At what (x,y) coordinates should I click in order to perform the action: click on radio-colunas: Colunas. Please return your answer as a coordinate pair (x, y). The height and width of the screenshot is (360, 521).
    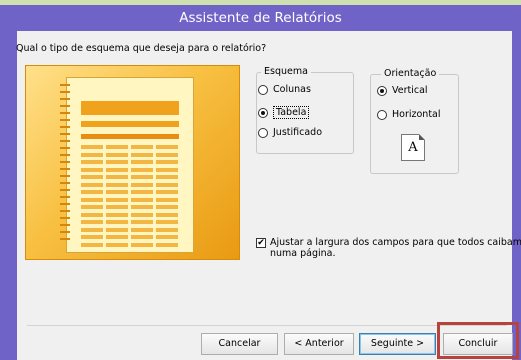
    Looking at the image, I should click on (284, 89).